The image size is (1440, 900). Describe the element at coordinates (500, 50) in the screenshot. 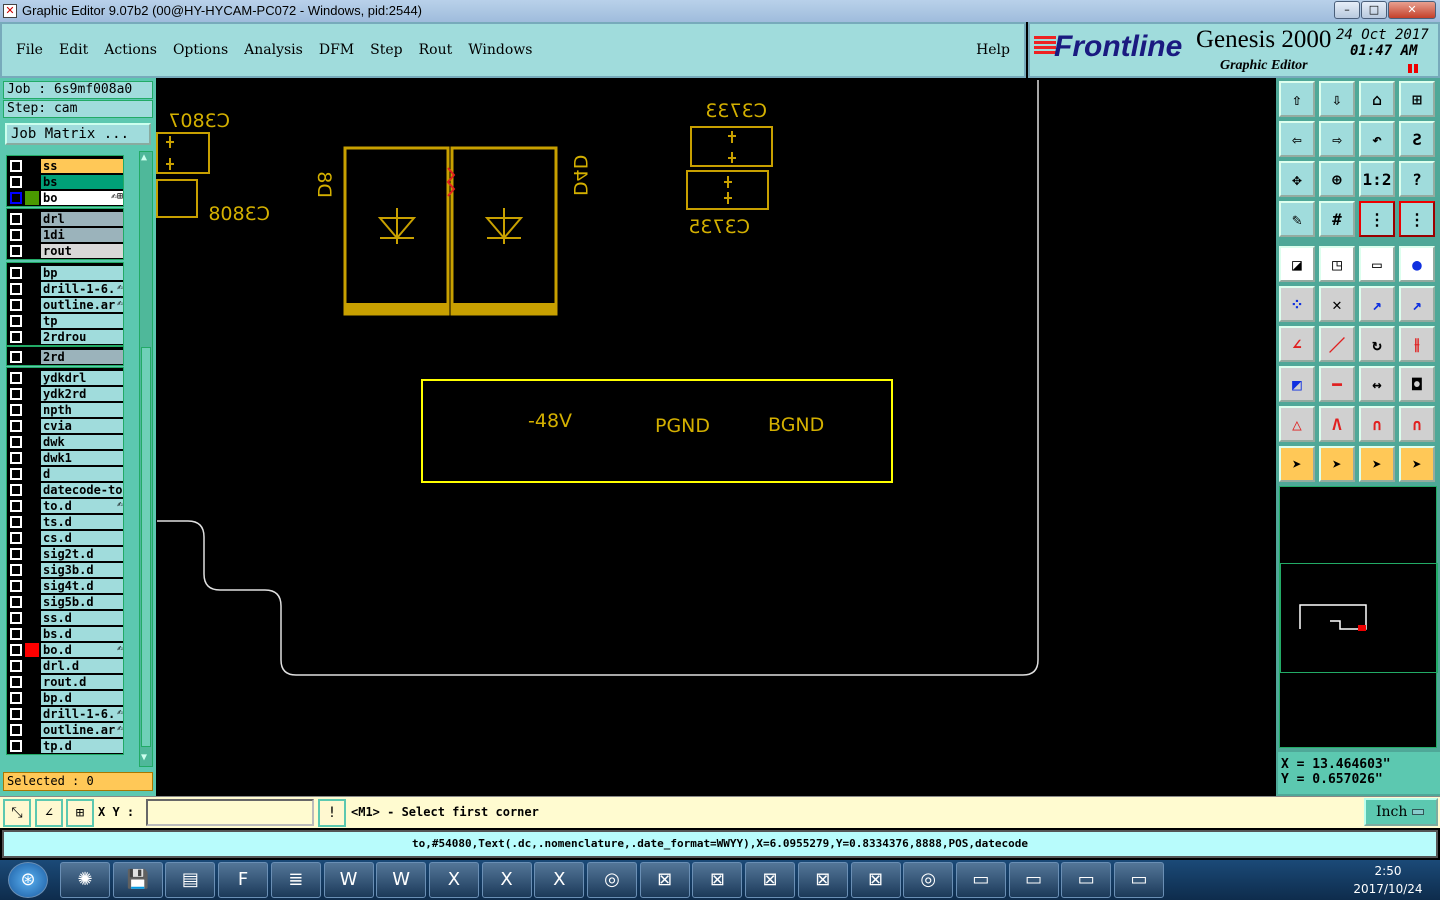

I see `menu-windows: Windows` at that location.